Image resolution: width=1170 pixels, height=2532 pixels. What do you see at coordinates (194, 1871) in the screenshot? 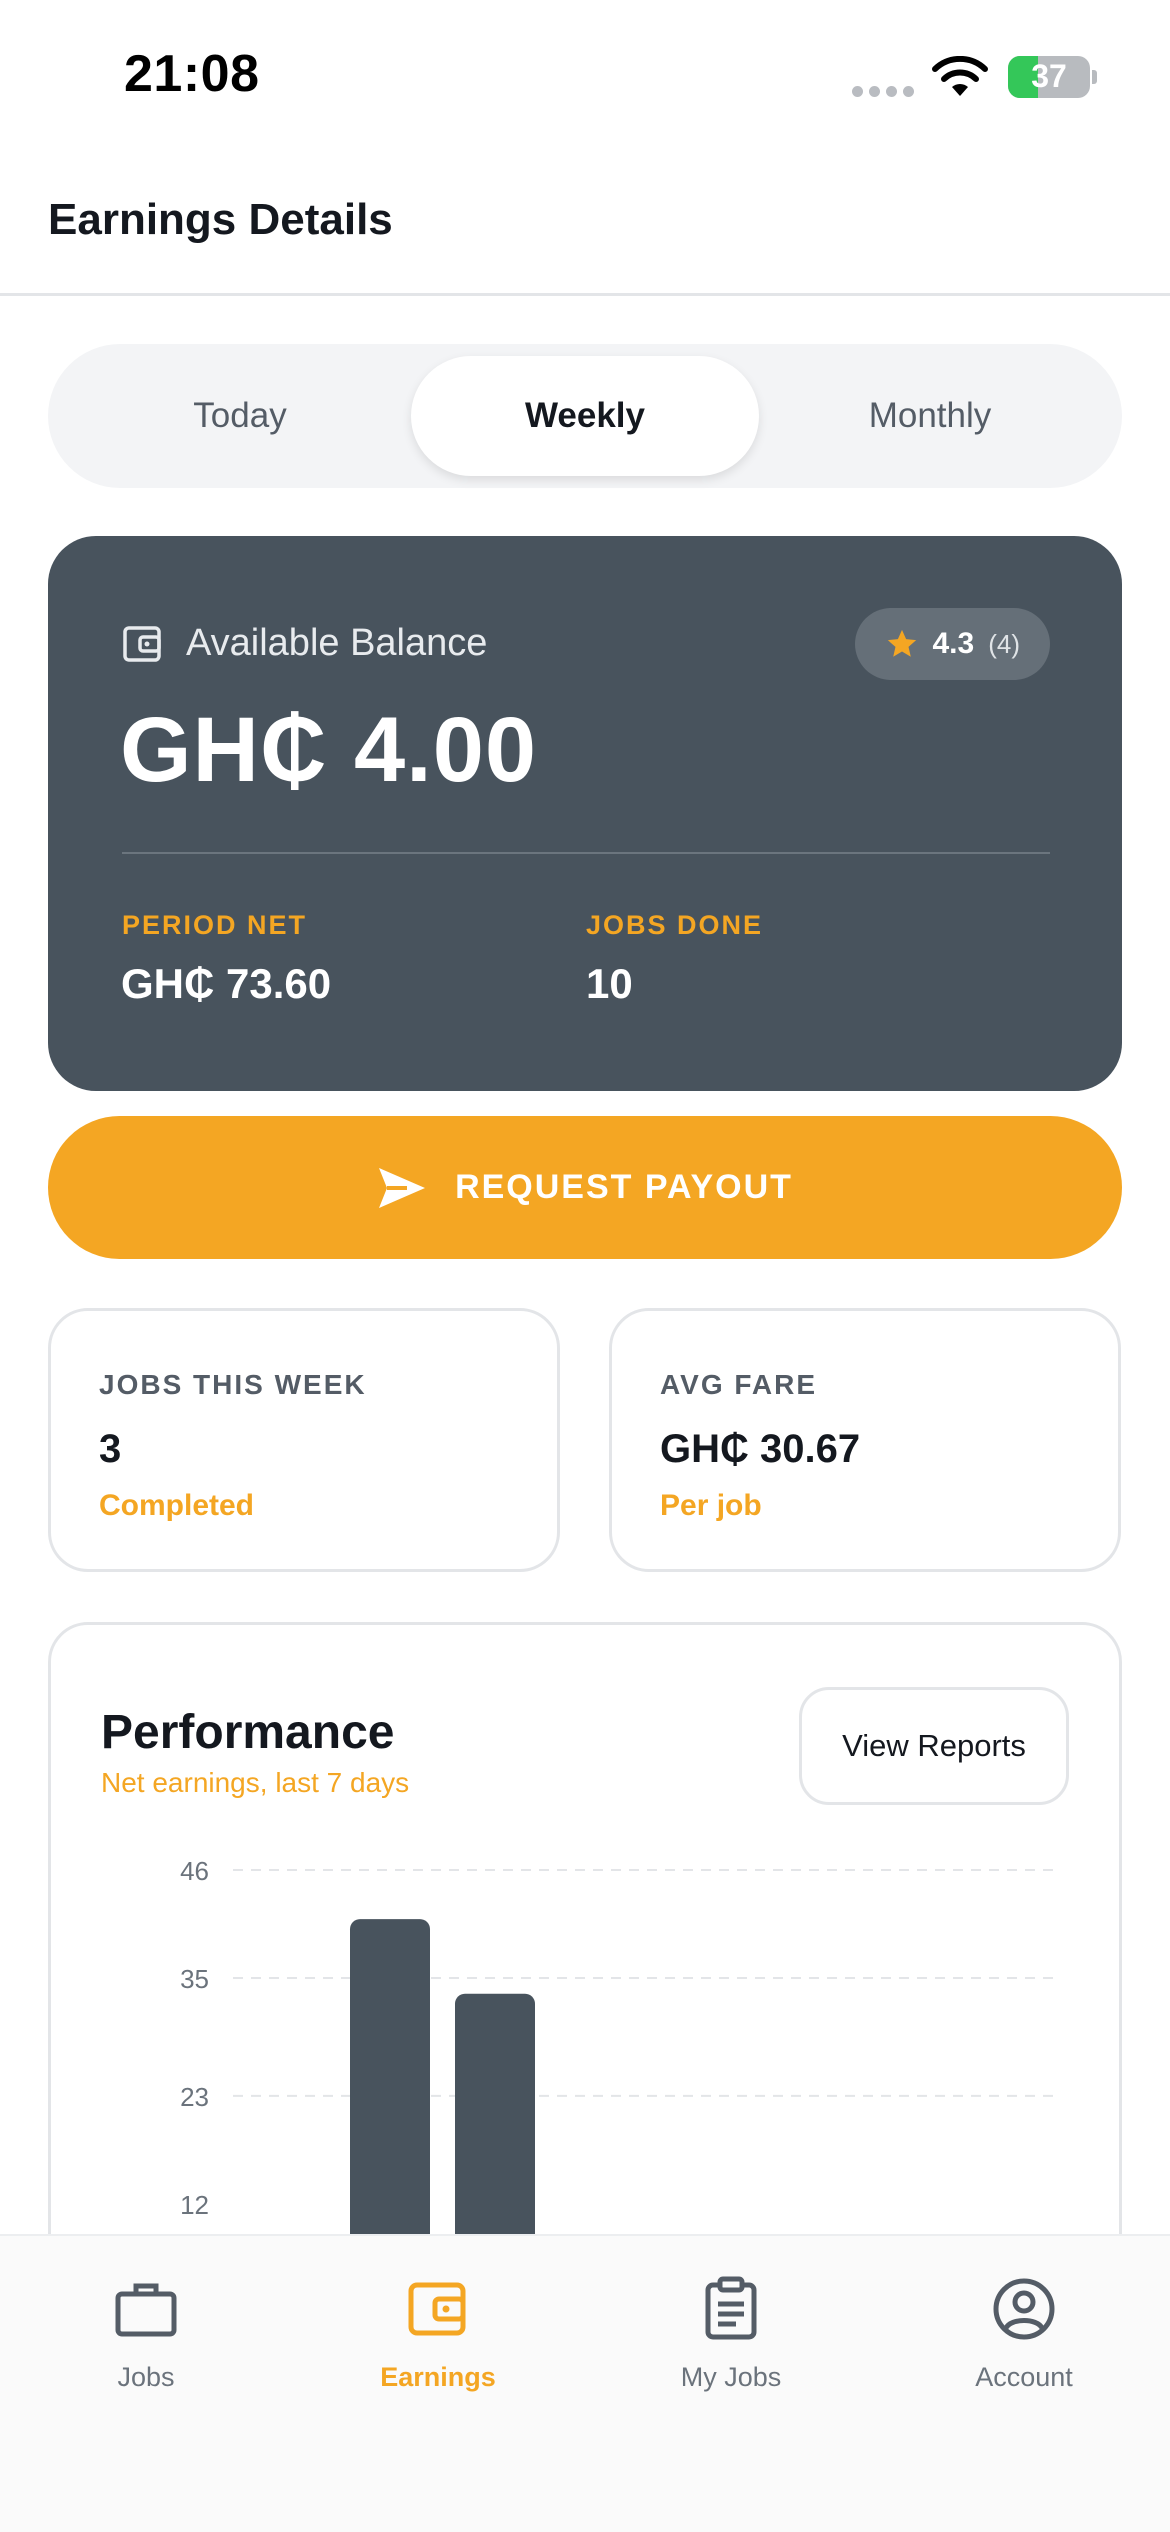
I see `y-tick-label: 46` at bounding box center [194, 1871].